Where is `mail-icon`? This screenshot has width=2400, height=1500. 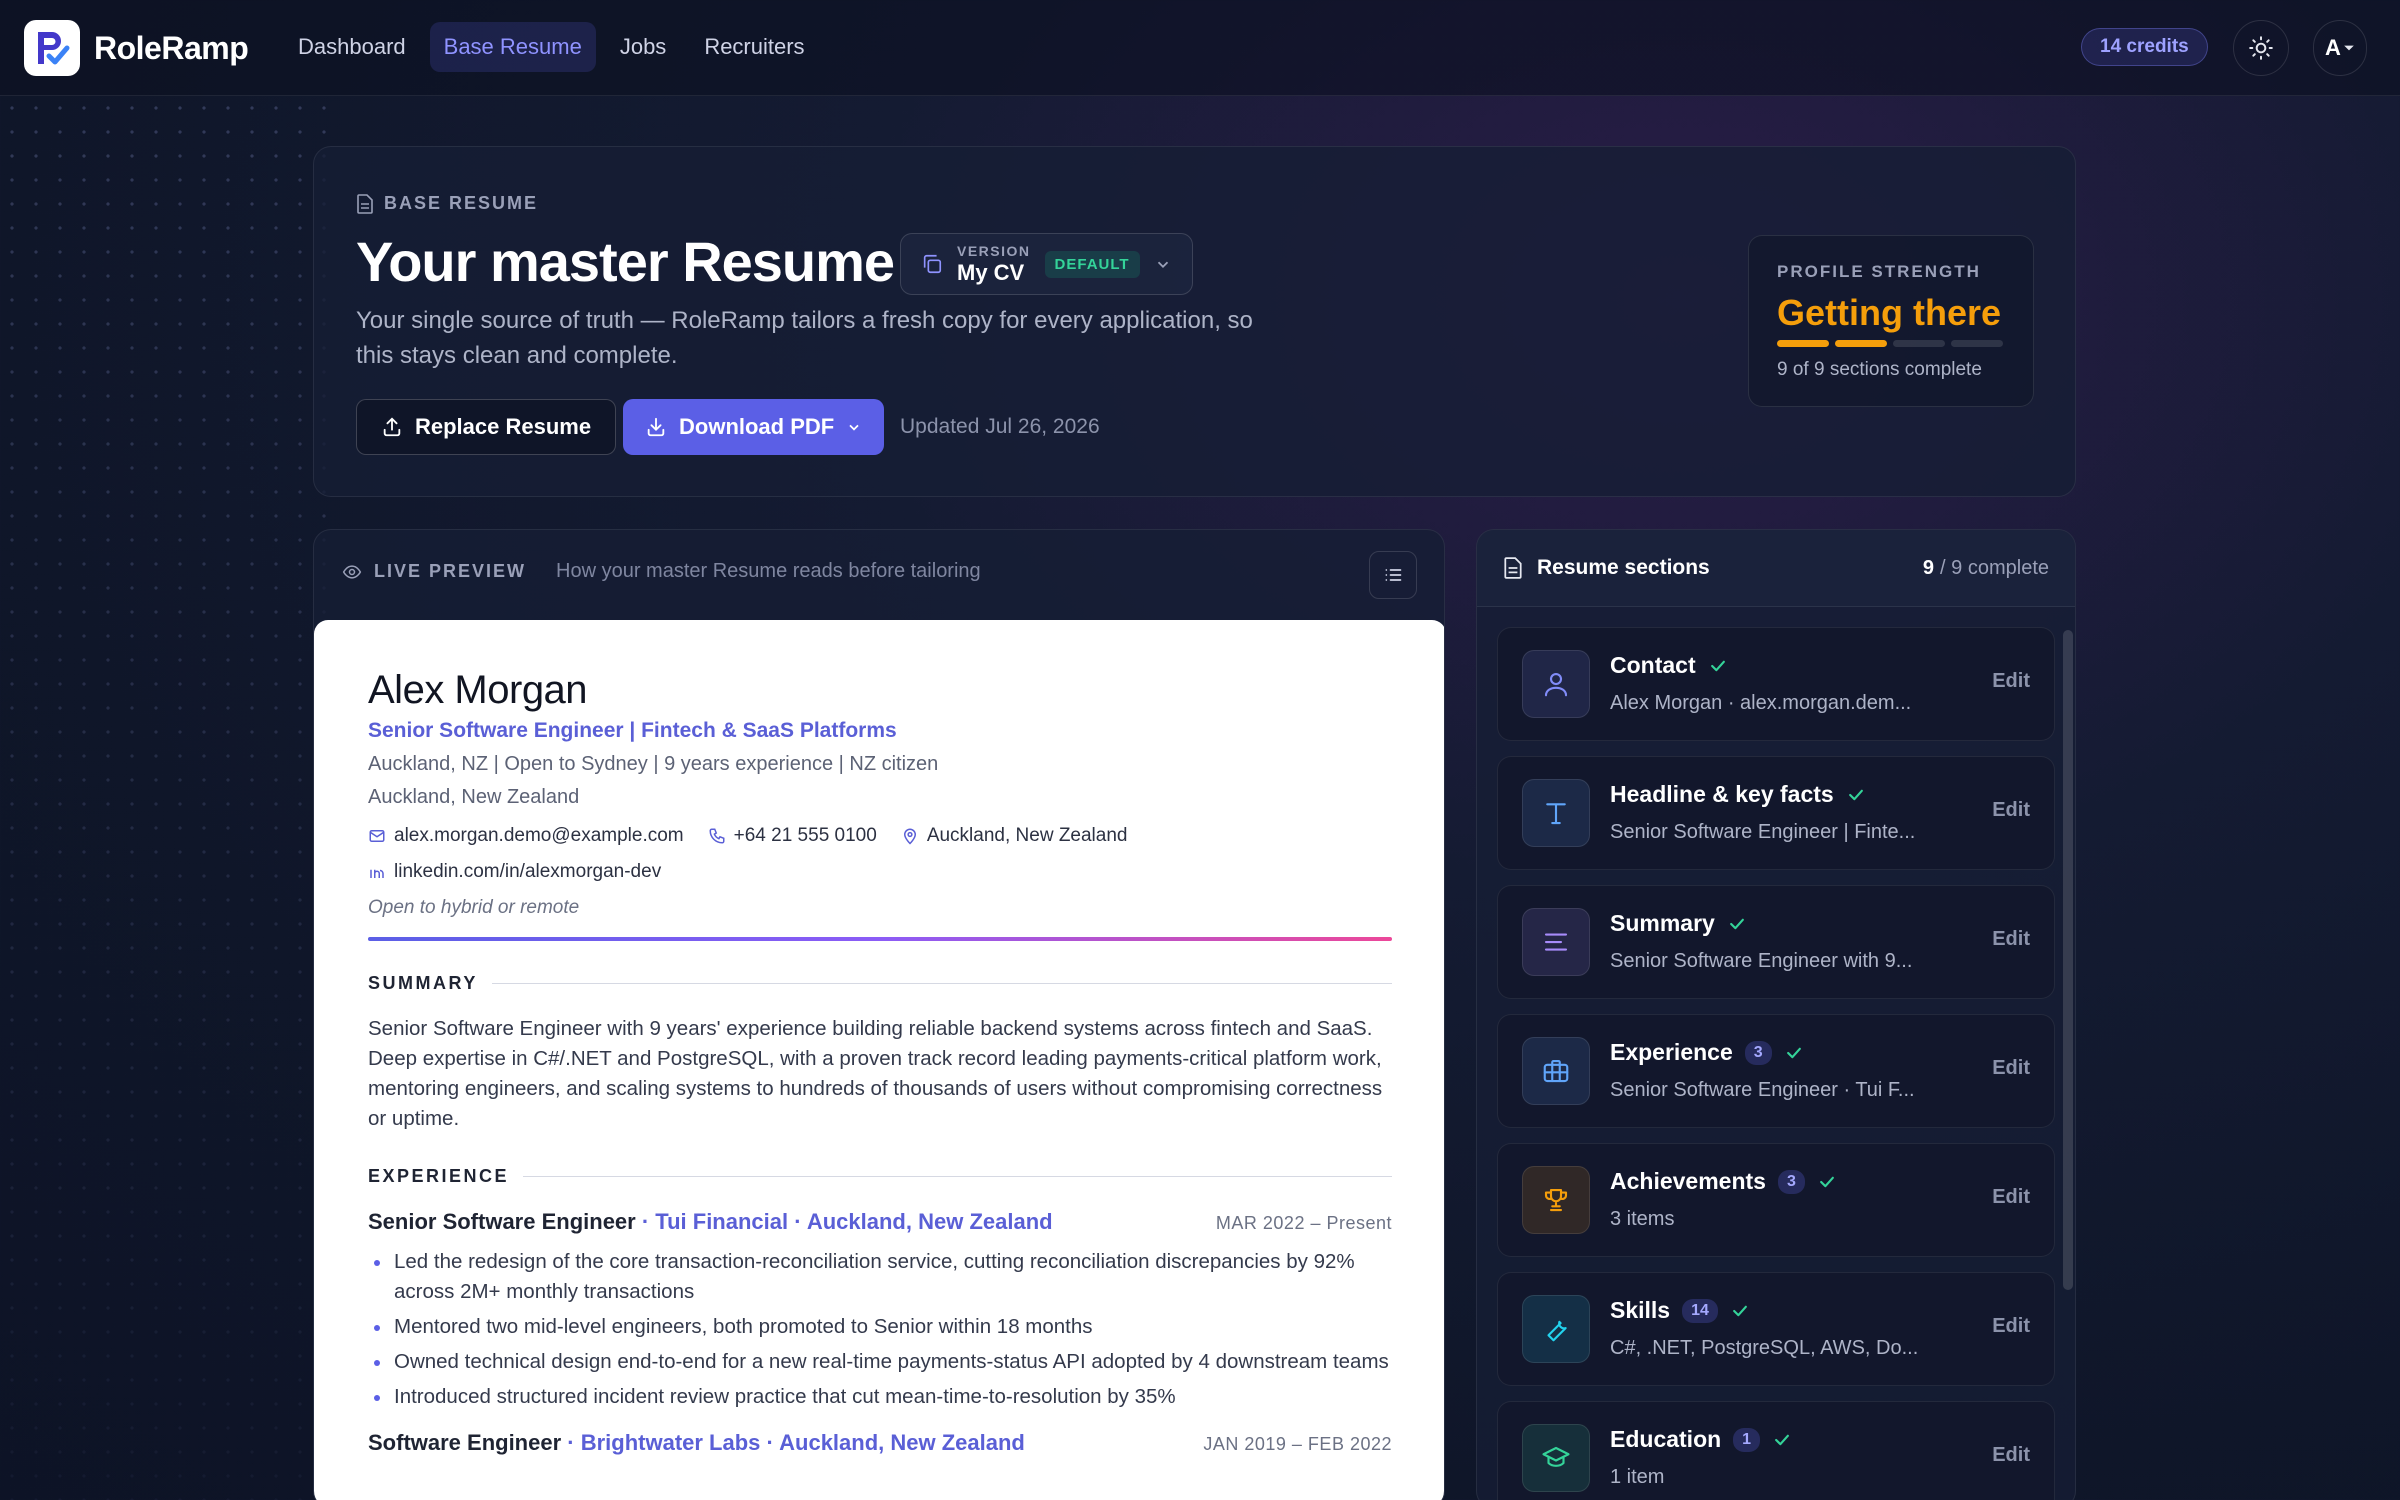
mail-icon is located at coordinates (377, 836).